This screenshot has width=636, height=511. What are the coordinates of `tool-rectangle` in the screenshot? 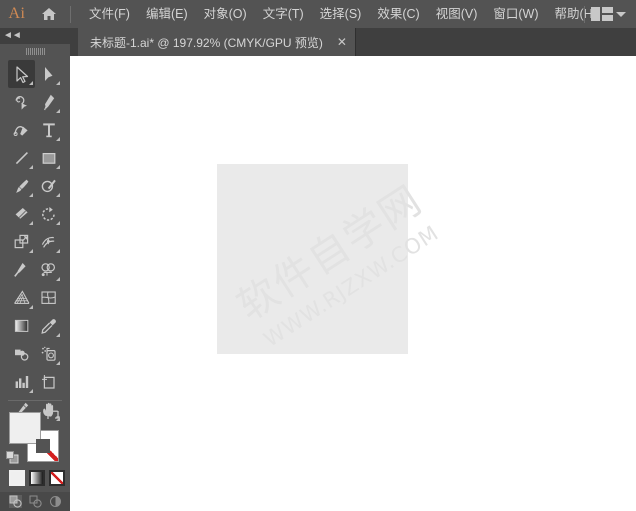 It's located at (48, 158).